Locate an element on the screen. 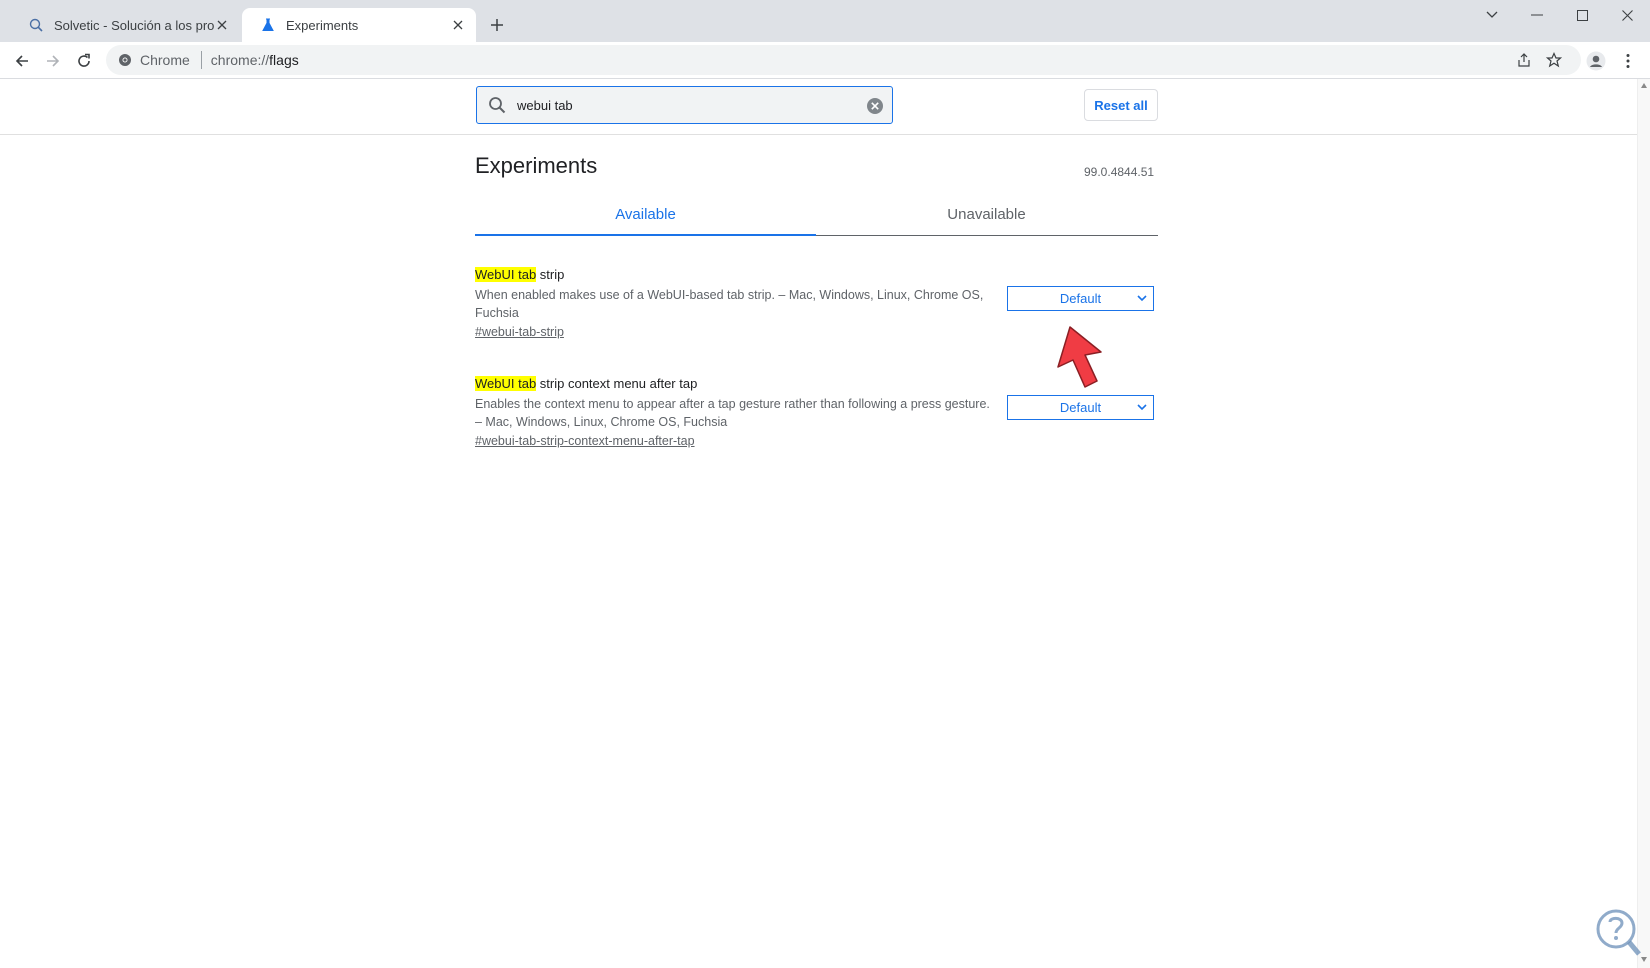 The image size is (1650, 968). search-header: Reset all is located at coordinates (819, 107).